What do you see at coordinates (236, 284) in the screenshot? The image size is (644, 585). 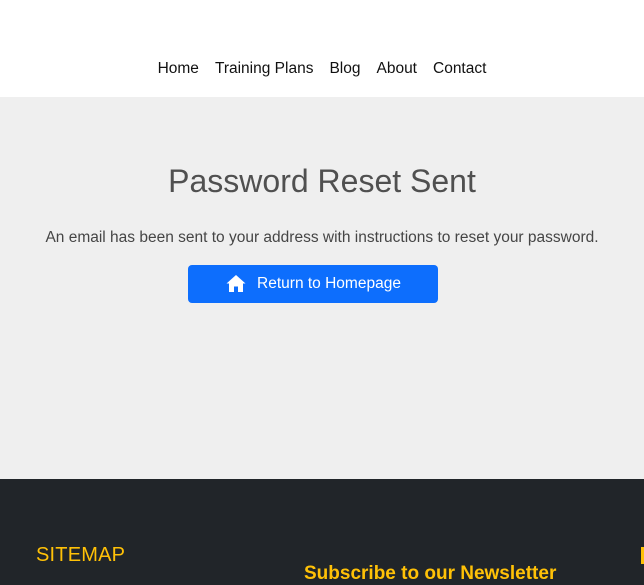 I see `home-icon` at bounding box center [236, 284].